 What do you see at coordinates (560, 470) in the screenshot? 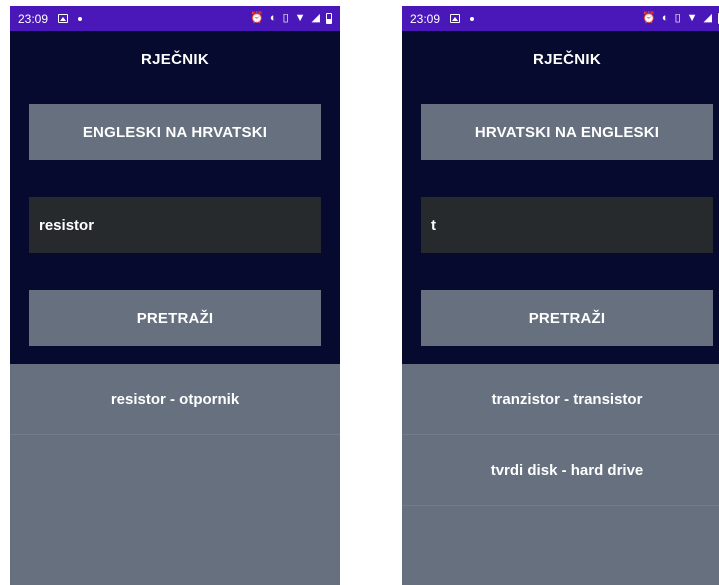
I see `result-item: tvrdi disk - hard drive` at bounding box center [560, 470].